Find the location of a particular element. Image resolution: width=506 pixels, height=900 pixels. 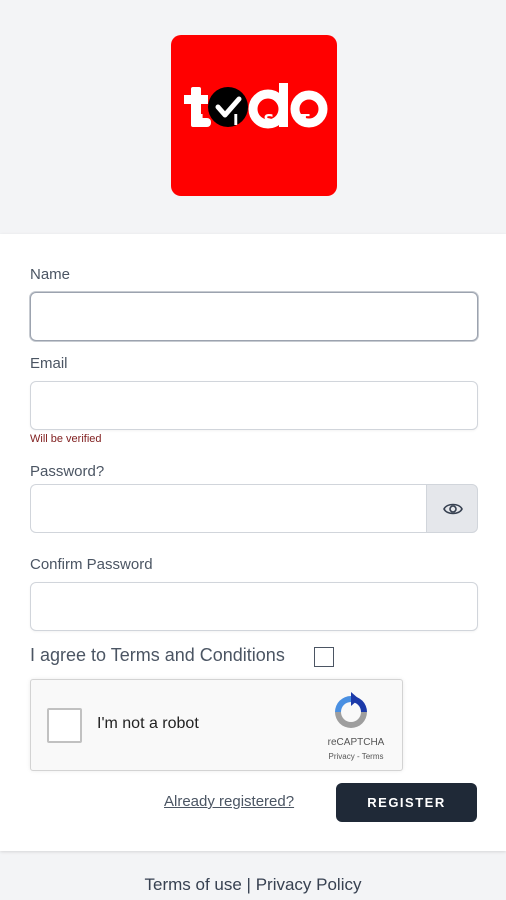

todo-list-logo: LIST is located at coordinates (254, 115).